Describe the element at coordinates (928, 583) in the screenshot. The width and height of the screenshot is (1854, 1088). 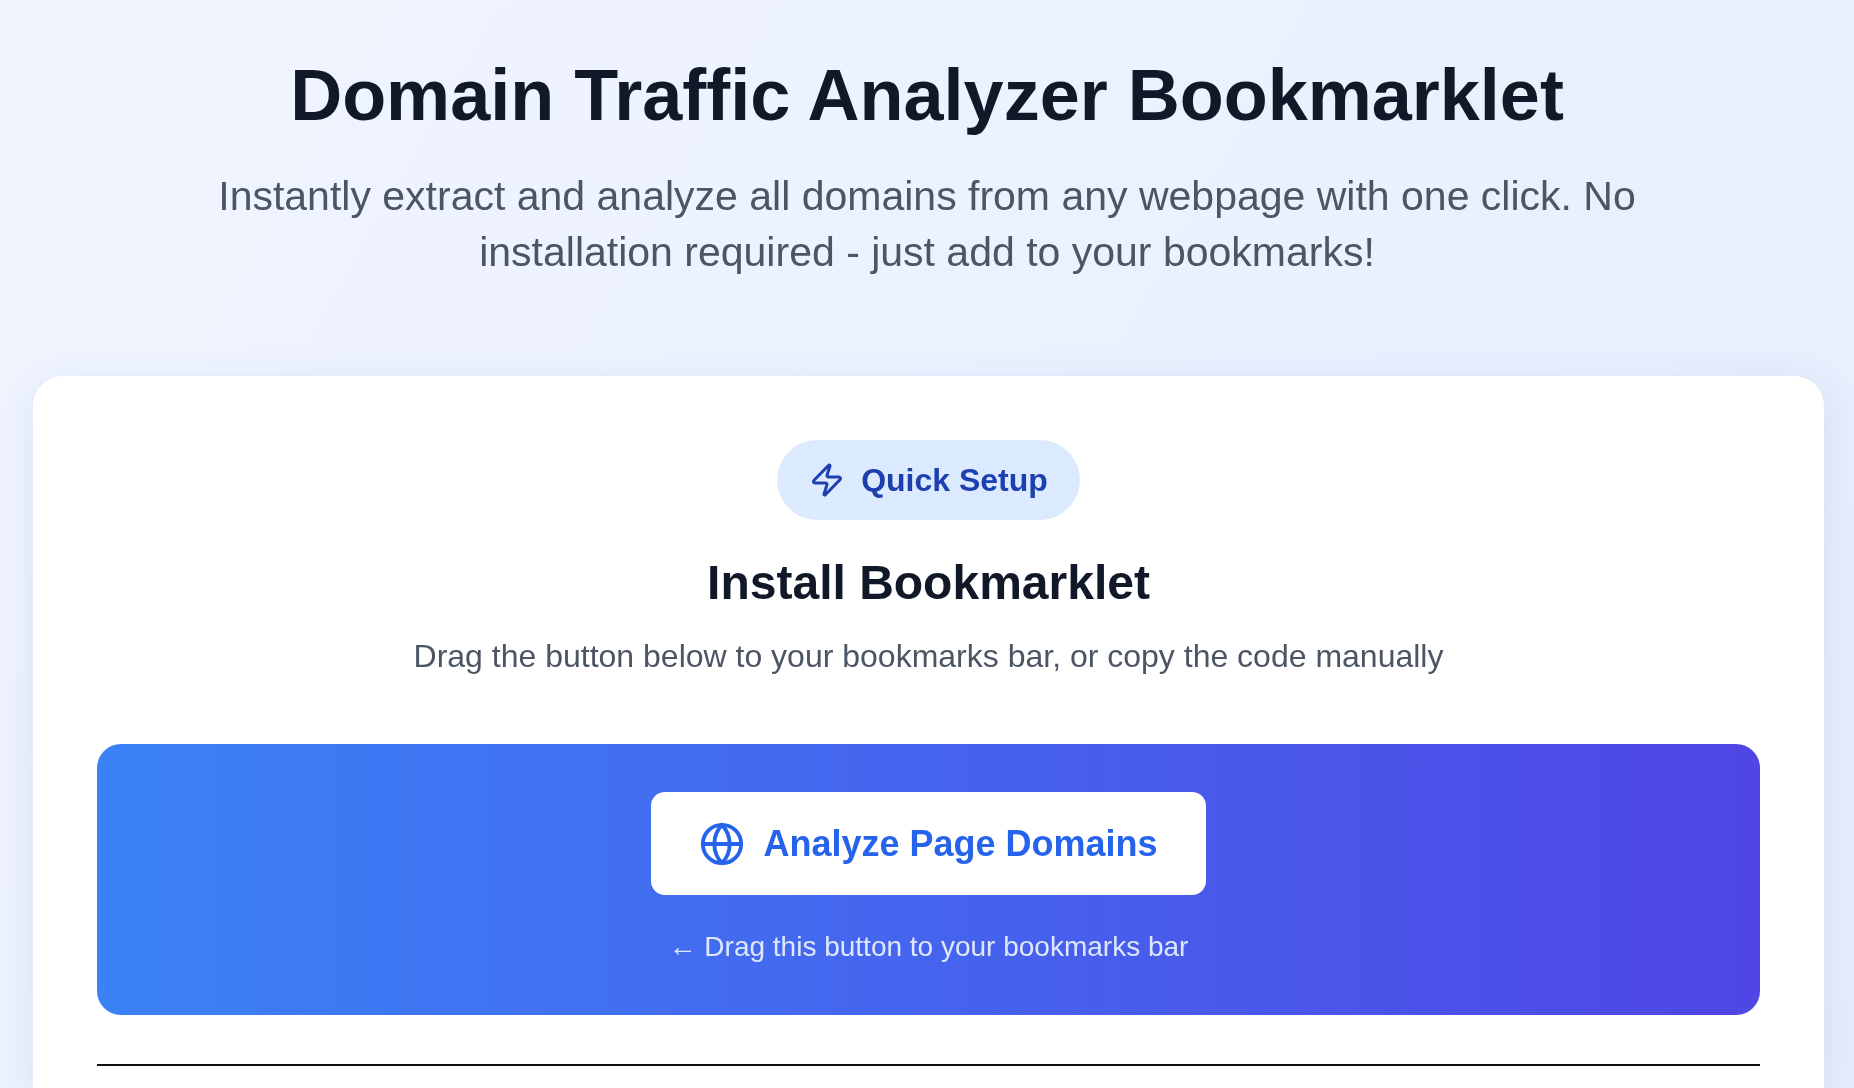
I see `install-title: Install Bookmarklet` at that location.